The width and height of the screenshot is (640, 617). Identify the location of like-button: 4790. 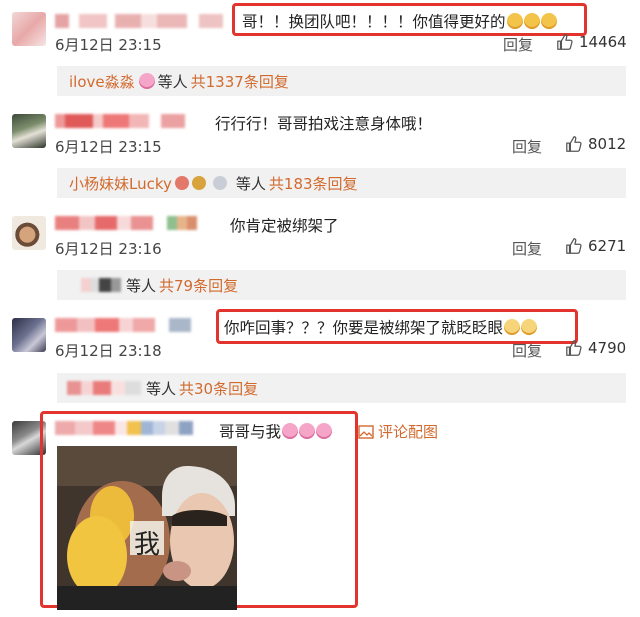
(595, 348).